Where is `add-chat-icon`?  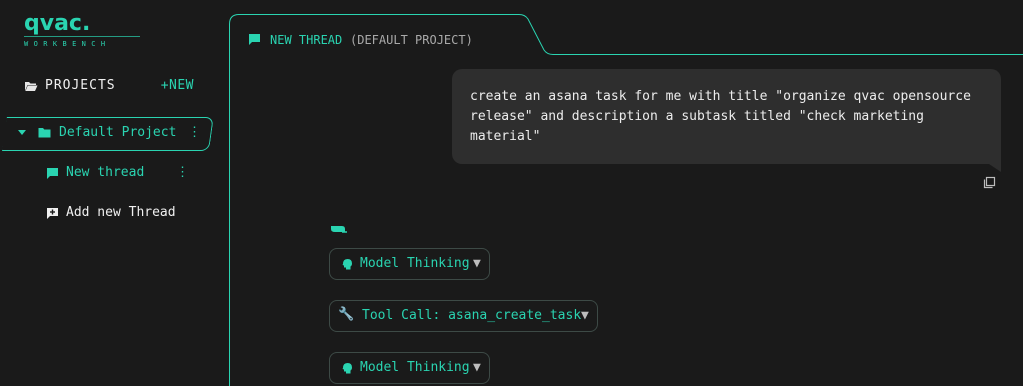
add-chat-icon is located at coordinates (52, 213).